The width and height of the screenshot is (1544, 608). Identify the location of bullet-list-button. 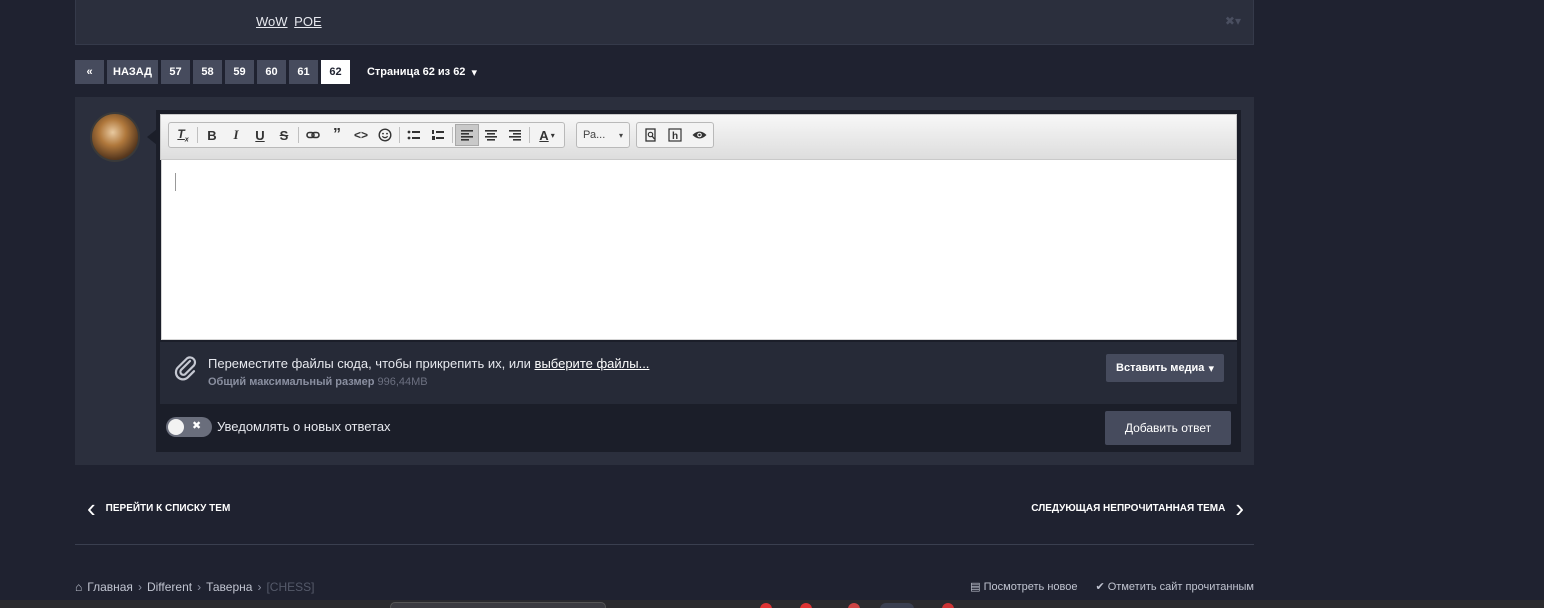
(414, 135).